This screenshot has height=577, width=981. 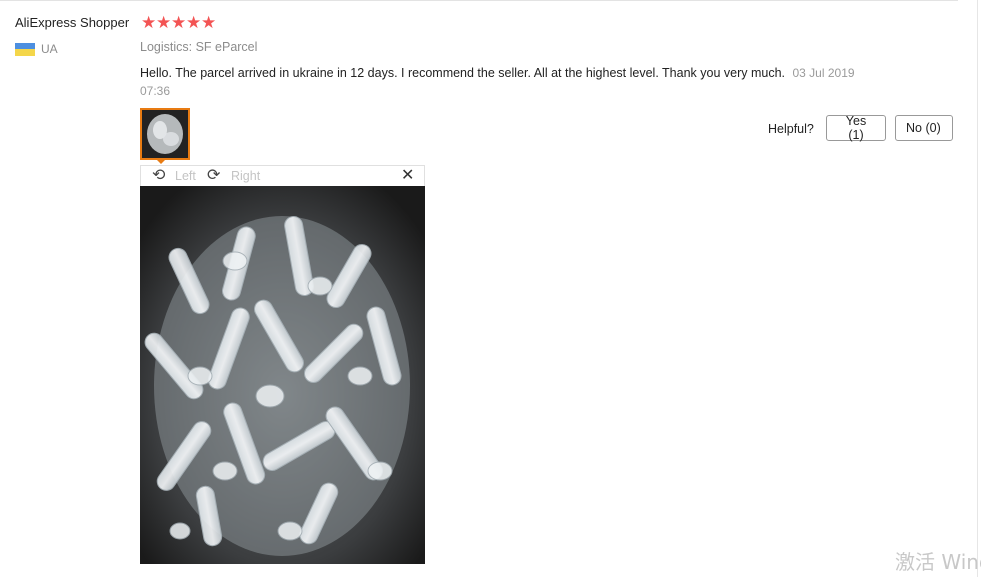 What do you see at coordinates (924, 128) in the screenshot?
I see `helpful-no-button: No (0)` at bounding box center [924, 128].